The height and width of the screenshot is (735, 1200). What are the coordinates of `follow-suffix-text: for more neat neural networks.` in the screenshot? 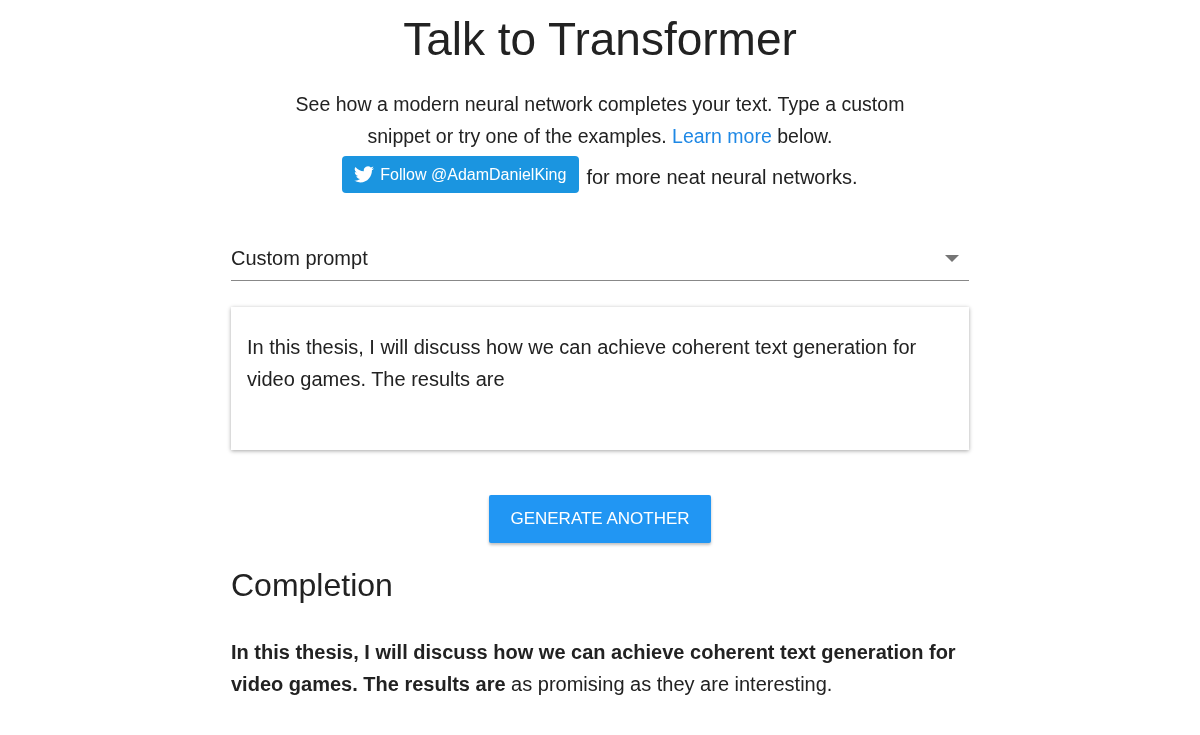 It's located at (722, 177).